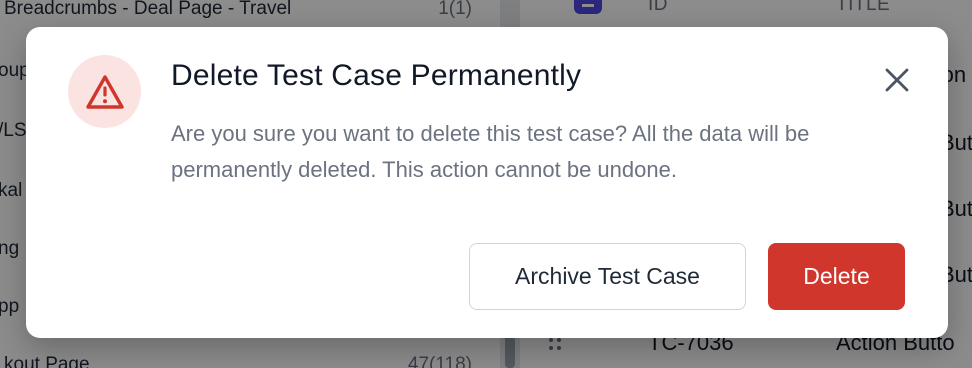 The image size is (972, 368). What do you see at coordinates (376, 75) in the screenshot?
I see `dialog-title: Delete Test Case Permanently` at bounding box center [376, 75].